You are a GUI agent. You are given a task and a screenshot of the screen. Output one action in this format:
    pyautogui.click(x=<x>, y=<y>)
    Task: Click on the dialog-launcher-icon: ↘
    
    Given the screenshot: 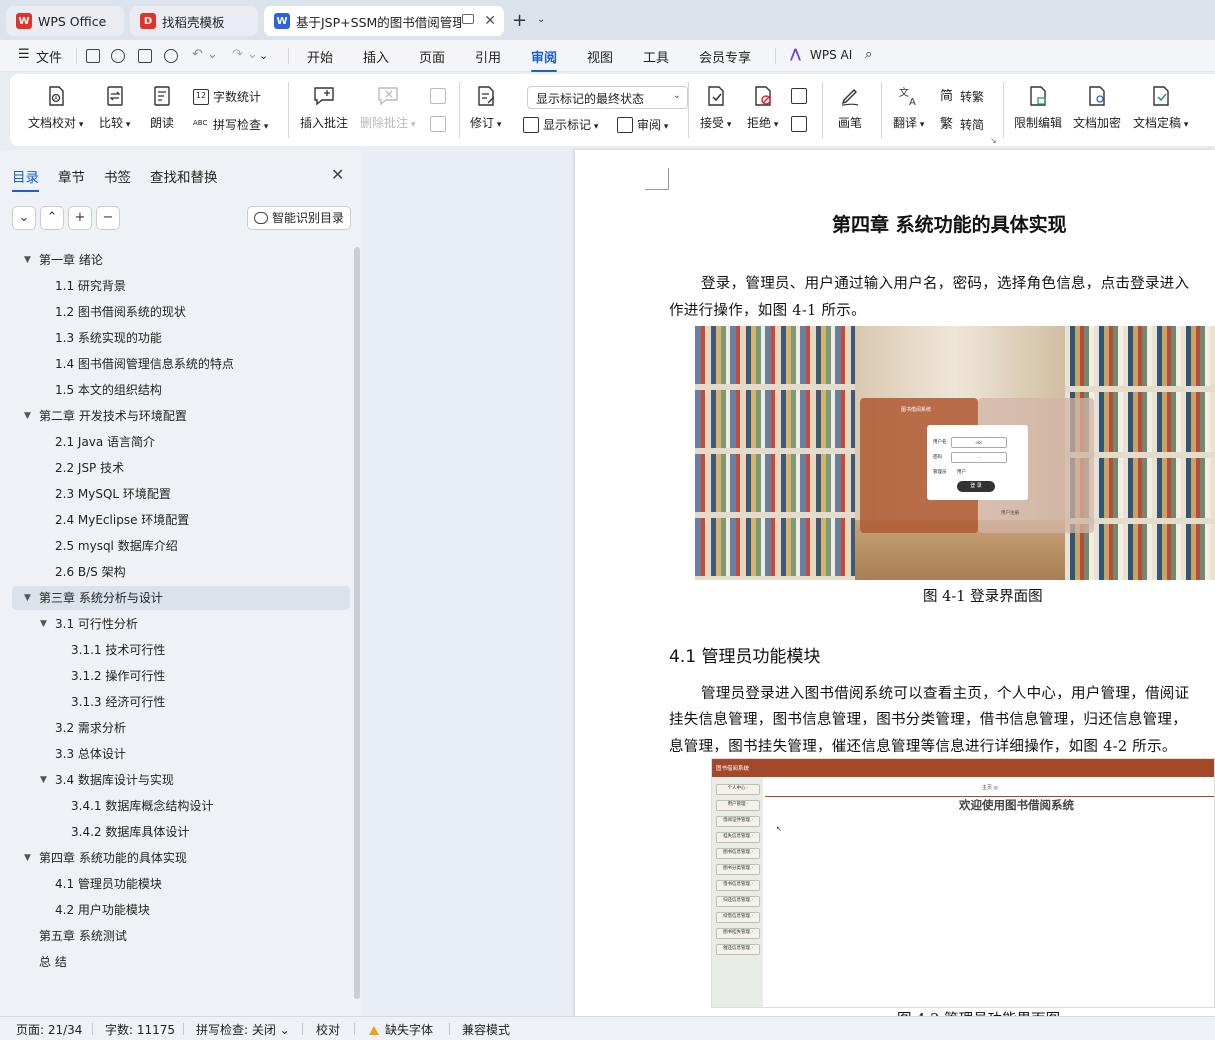 What is the action you would take?
    pyautogui.click(x=993, y=140)
    